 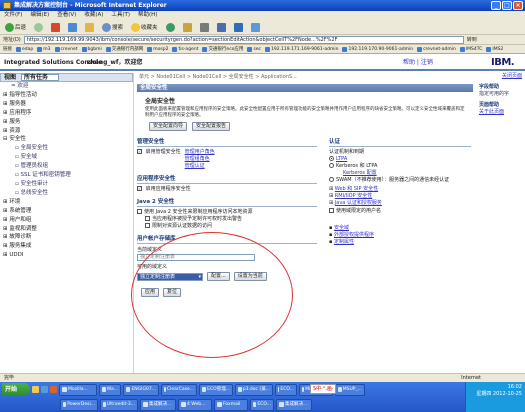 I want to click on java2-security-checkbox, so click(x=139, y=211).